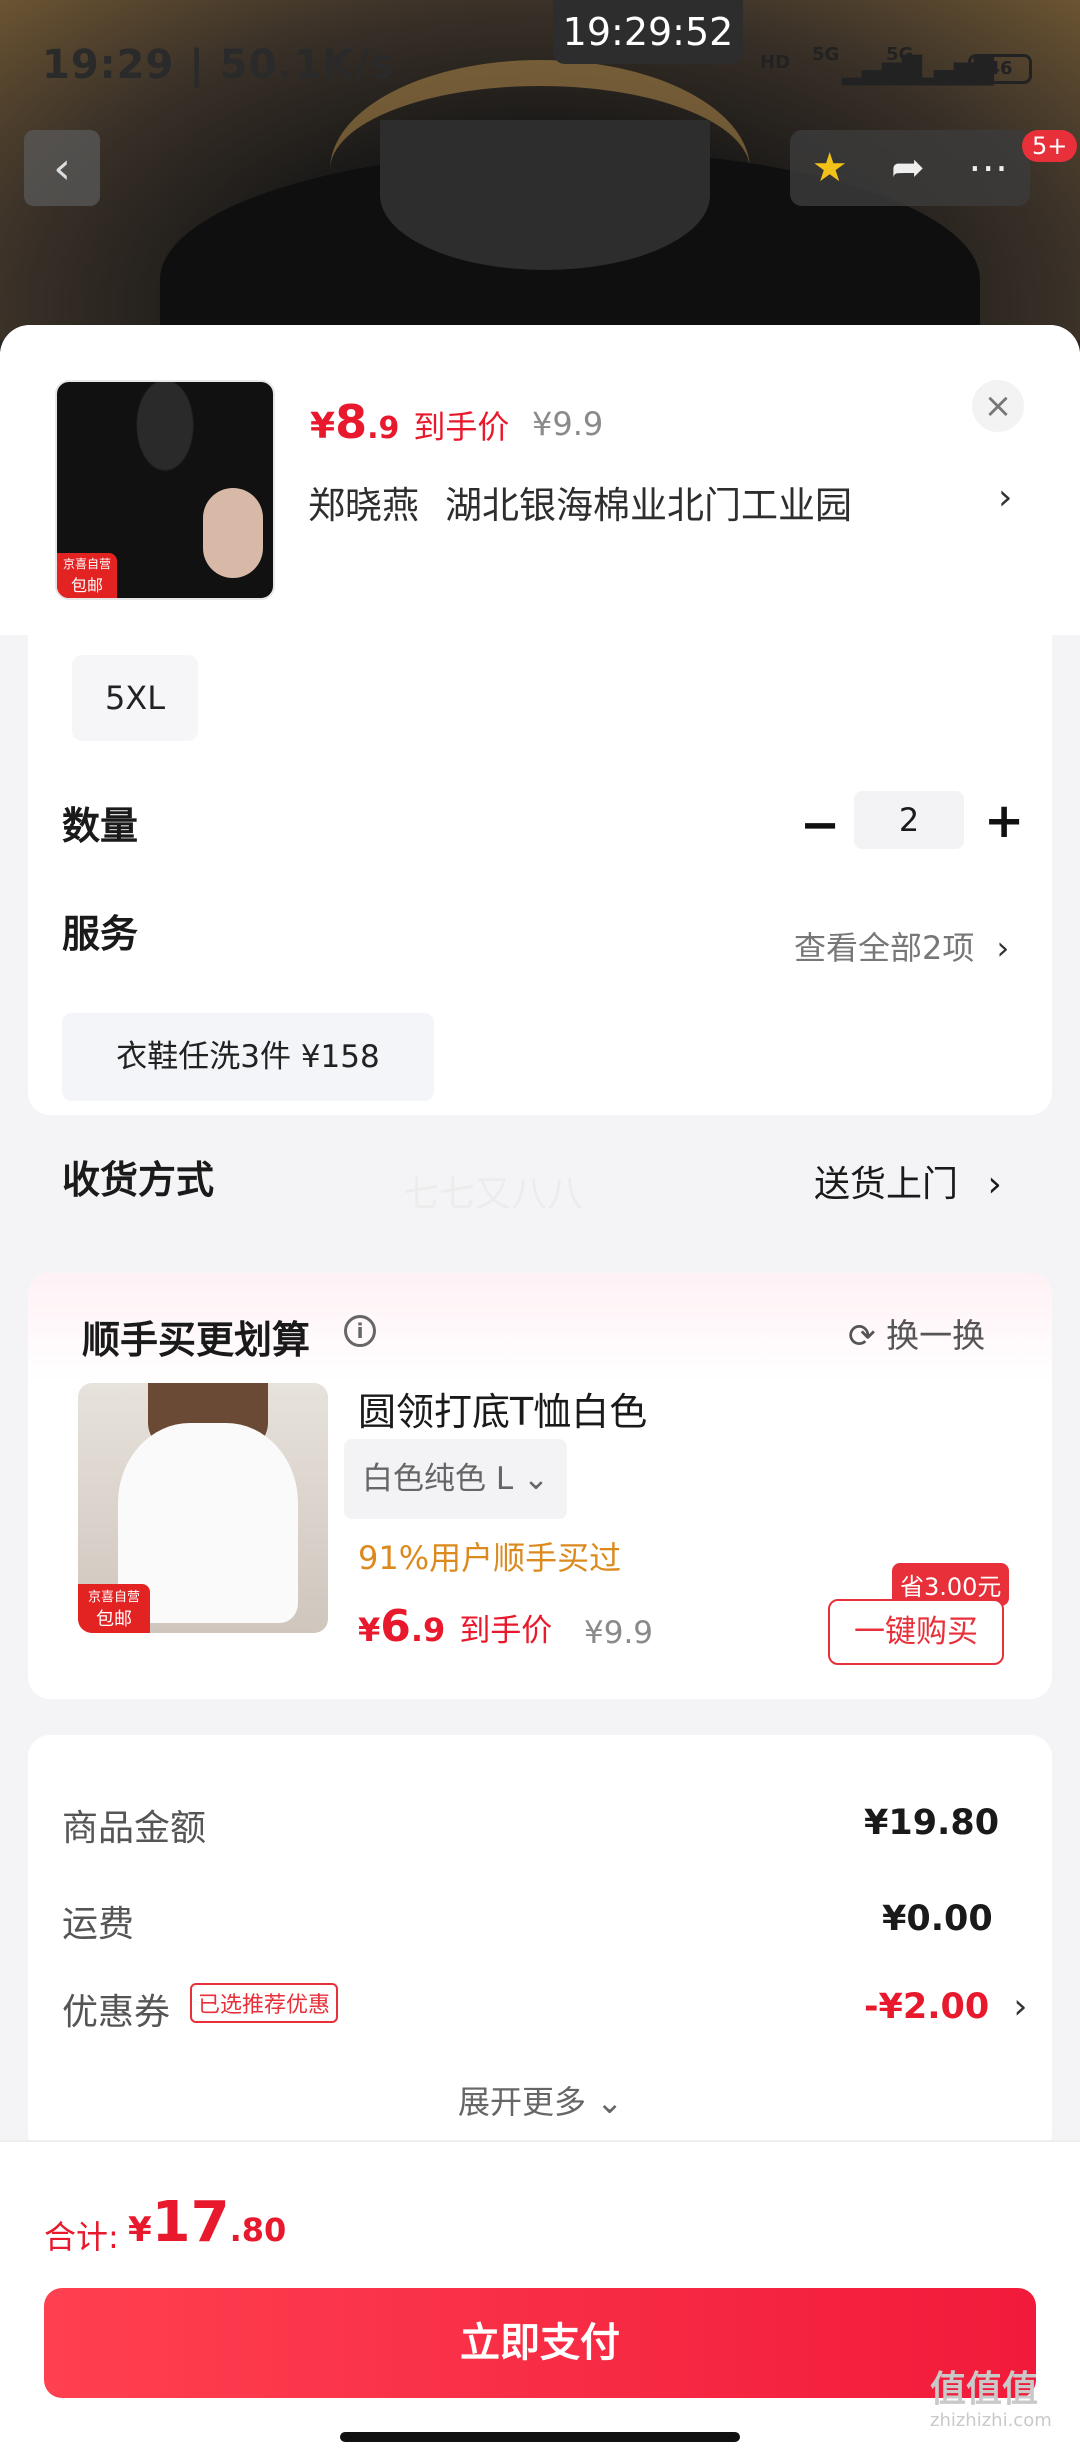 The height and width of the screenshot is (2460, 1080). I want to click on shipping-label: 收货方式, so click(138, 1180).